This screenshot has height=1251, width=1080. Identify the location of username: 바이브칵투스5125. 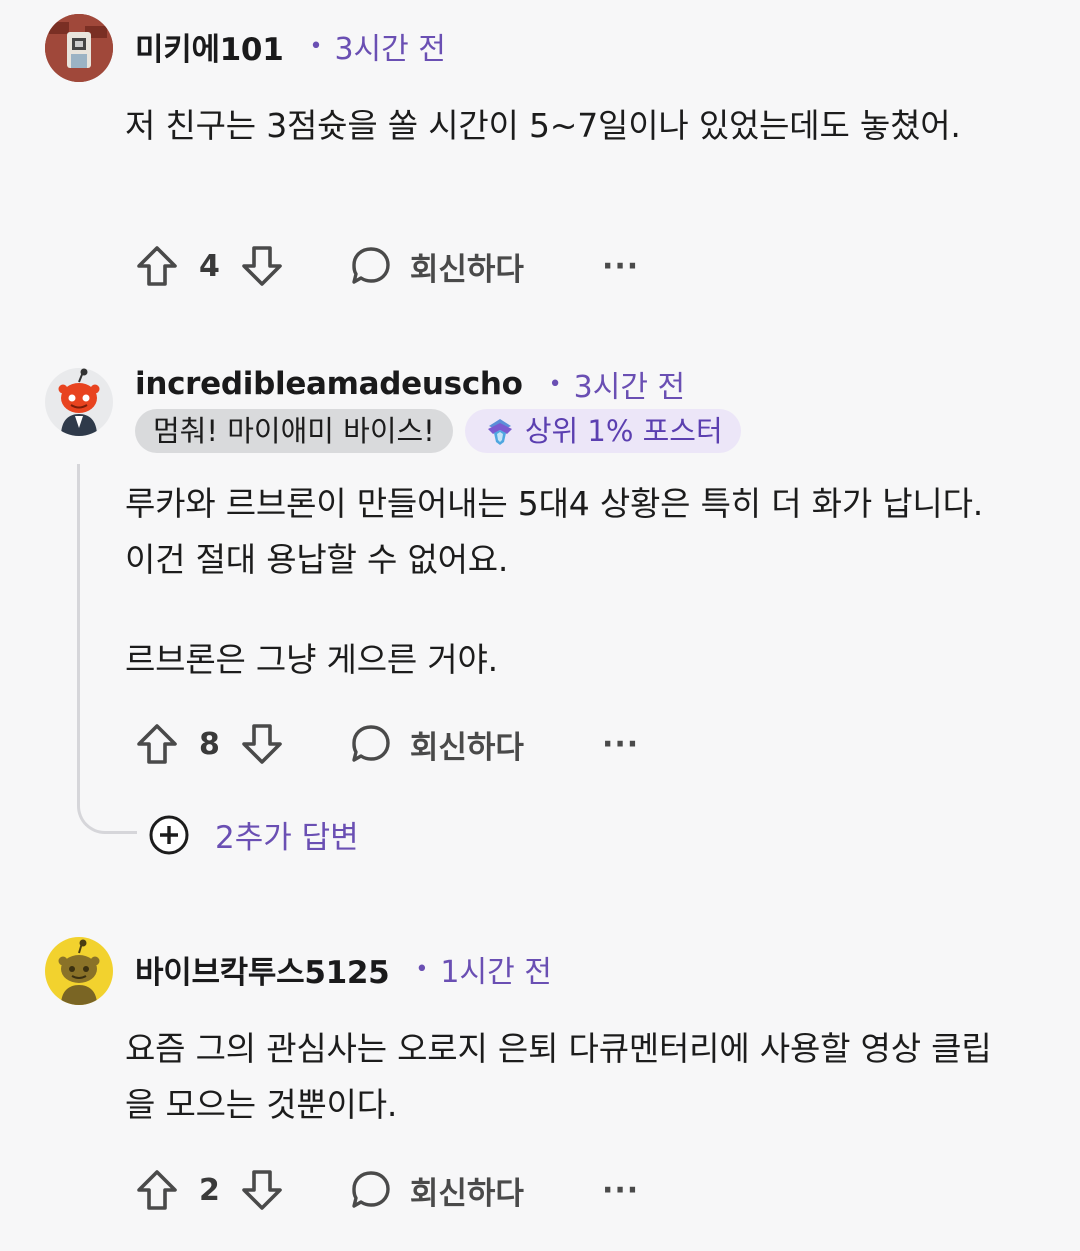
(262, 969).